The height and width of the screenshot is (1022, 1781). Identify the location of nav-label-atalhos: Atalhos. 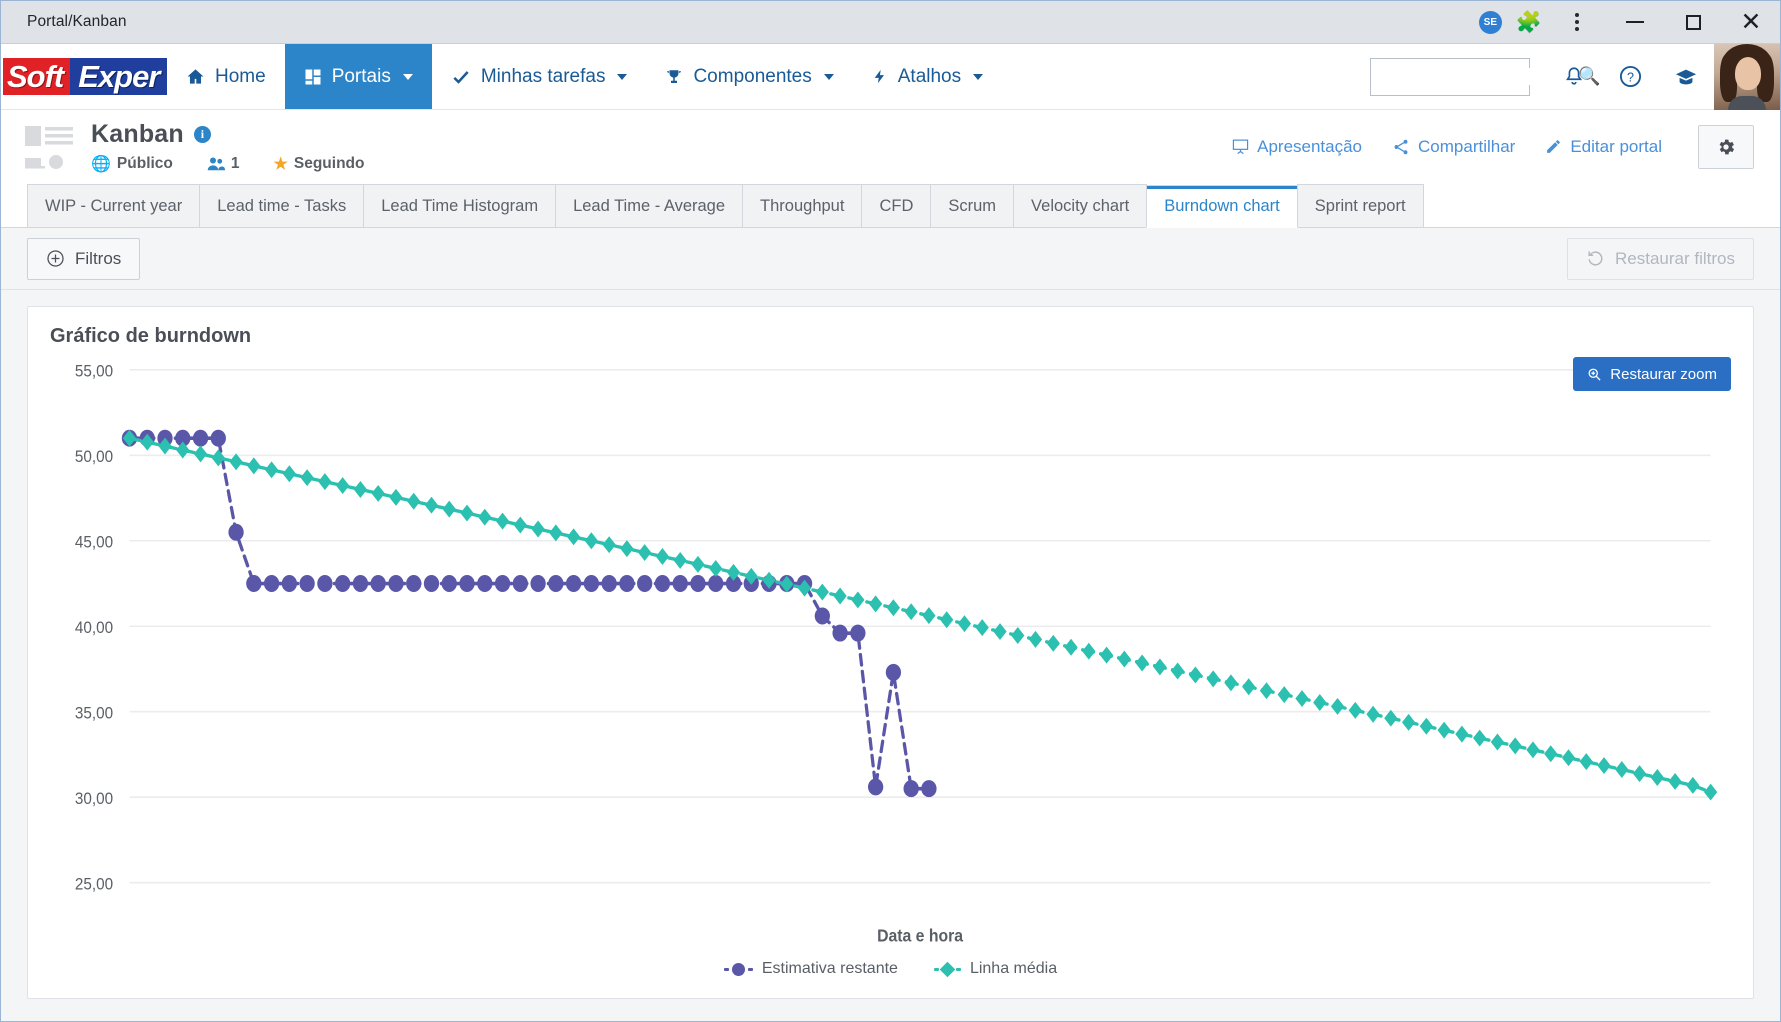
(929, 76).